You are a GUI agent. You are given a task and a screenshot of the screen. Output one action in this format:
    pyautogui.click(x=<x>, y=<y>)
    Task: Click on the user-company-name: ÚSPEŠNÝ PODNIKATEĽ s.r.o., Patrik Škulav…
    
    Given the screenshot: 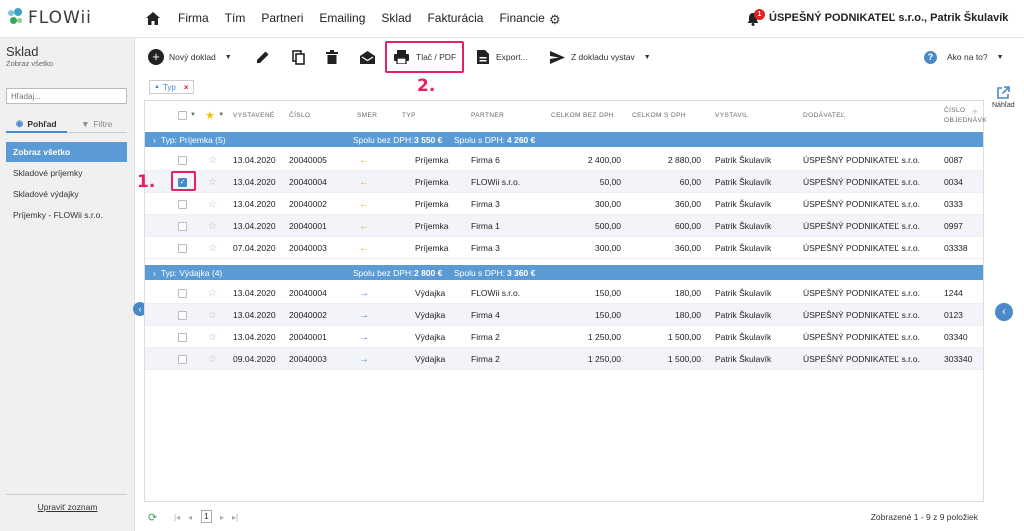 What is the action you would take?
    pyautogui.click(x=888, y=18)
    